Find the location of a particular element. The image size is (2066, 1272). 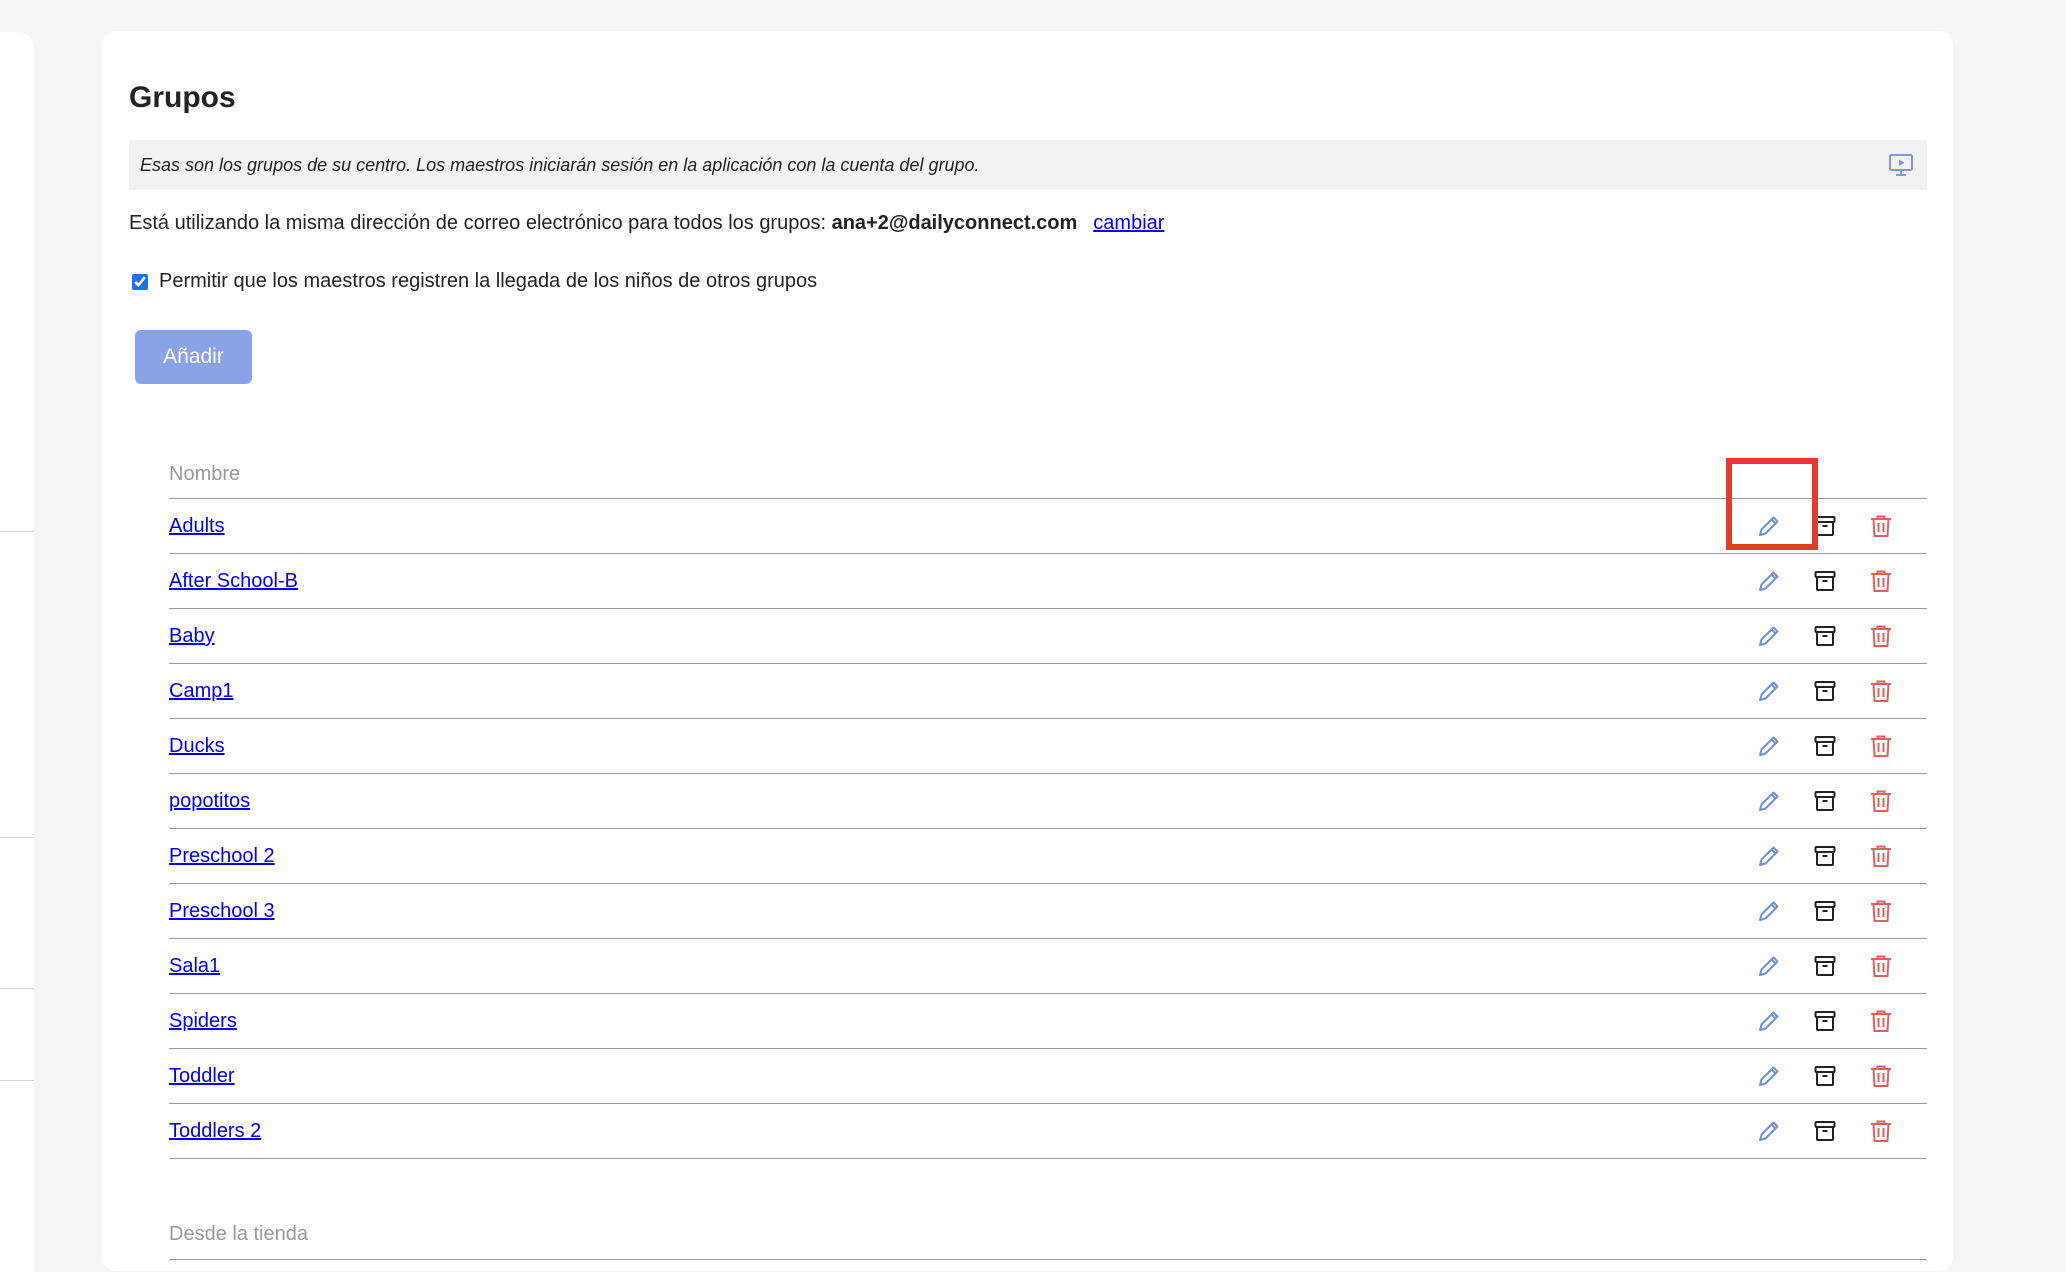

permission-checkbox is located at coordinates (140, 281).